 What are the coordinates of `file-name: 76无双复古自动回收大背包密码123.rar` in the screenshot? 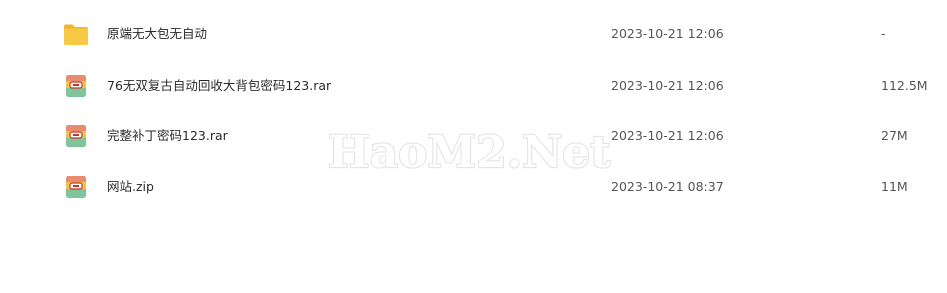 It's located at (219, 86).